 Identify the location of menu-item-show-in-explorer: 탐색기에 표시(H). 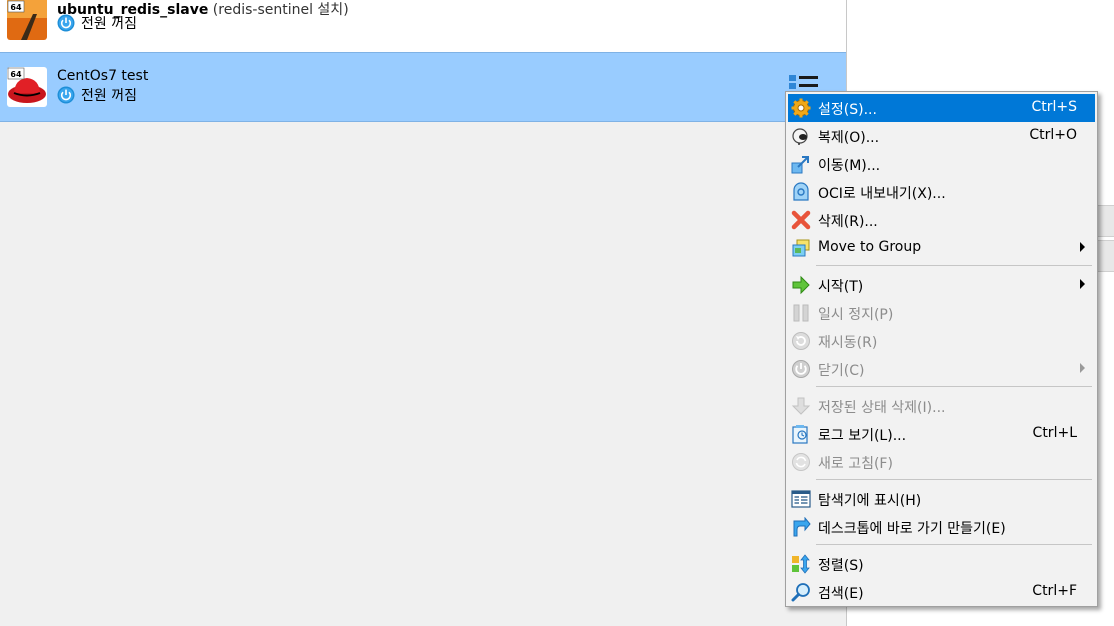
(941, 499).